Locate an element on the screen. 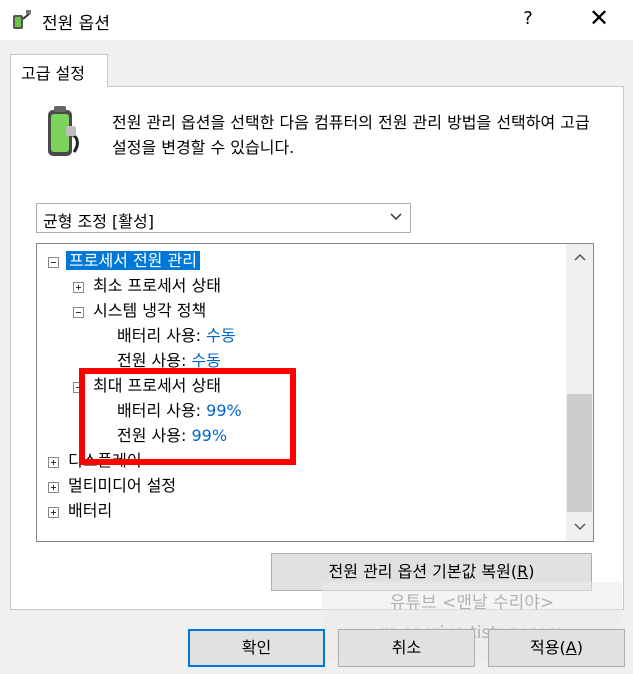  watermark-line: 유튜브 <맨날 수리야> is located at coordinates (472, 603).